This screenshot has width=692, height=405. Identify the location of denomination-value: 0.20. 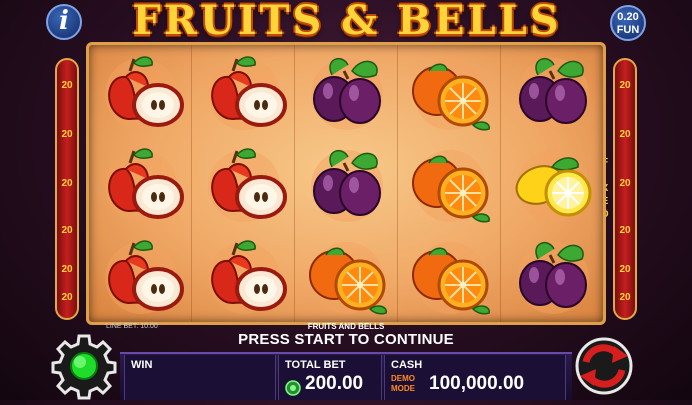
(628, 17).